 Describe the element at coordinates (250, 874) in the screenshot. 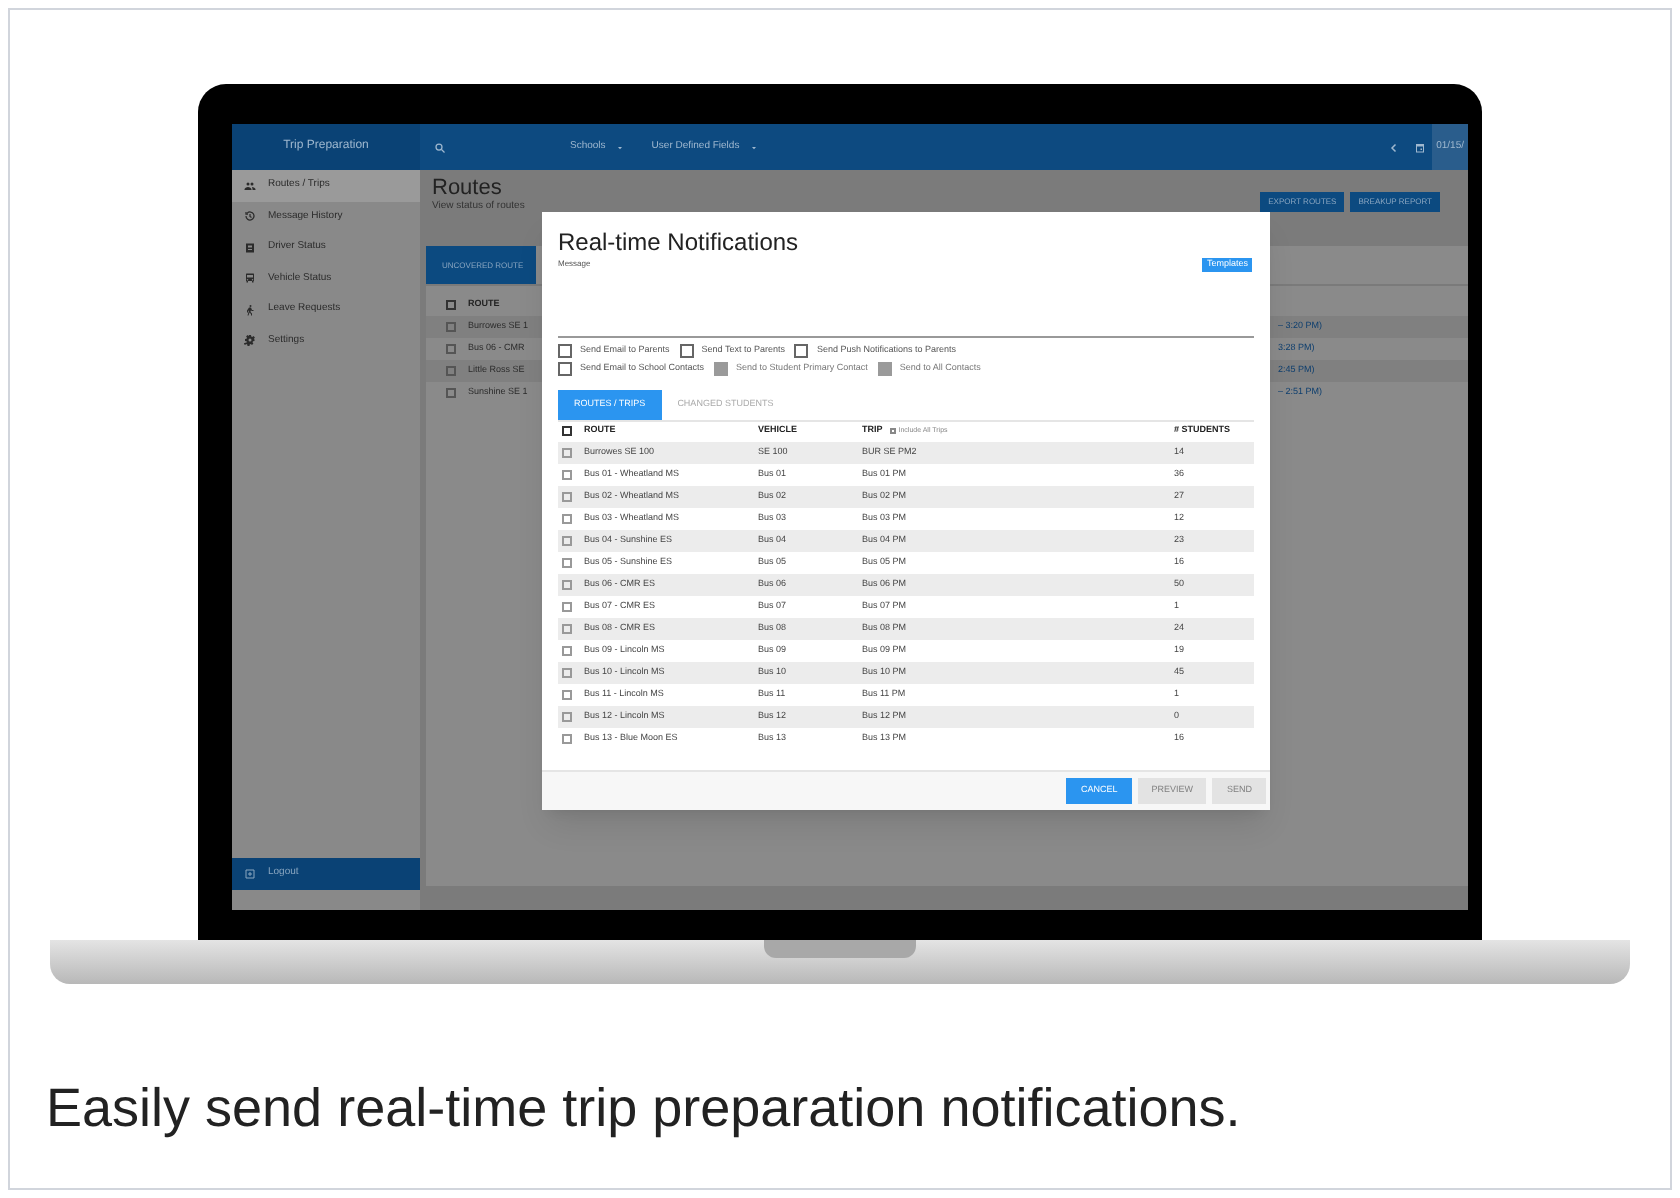

I see `logout-icon` at that location.